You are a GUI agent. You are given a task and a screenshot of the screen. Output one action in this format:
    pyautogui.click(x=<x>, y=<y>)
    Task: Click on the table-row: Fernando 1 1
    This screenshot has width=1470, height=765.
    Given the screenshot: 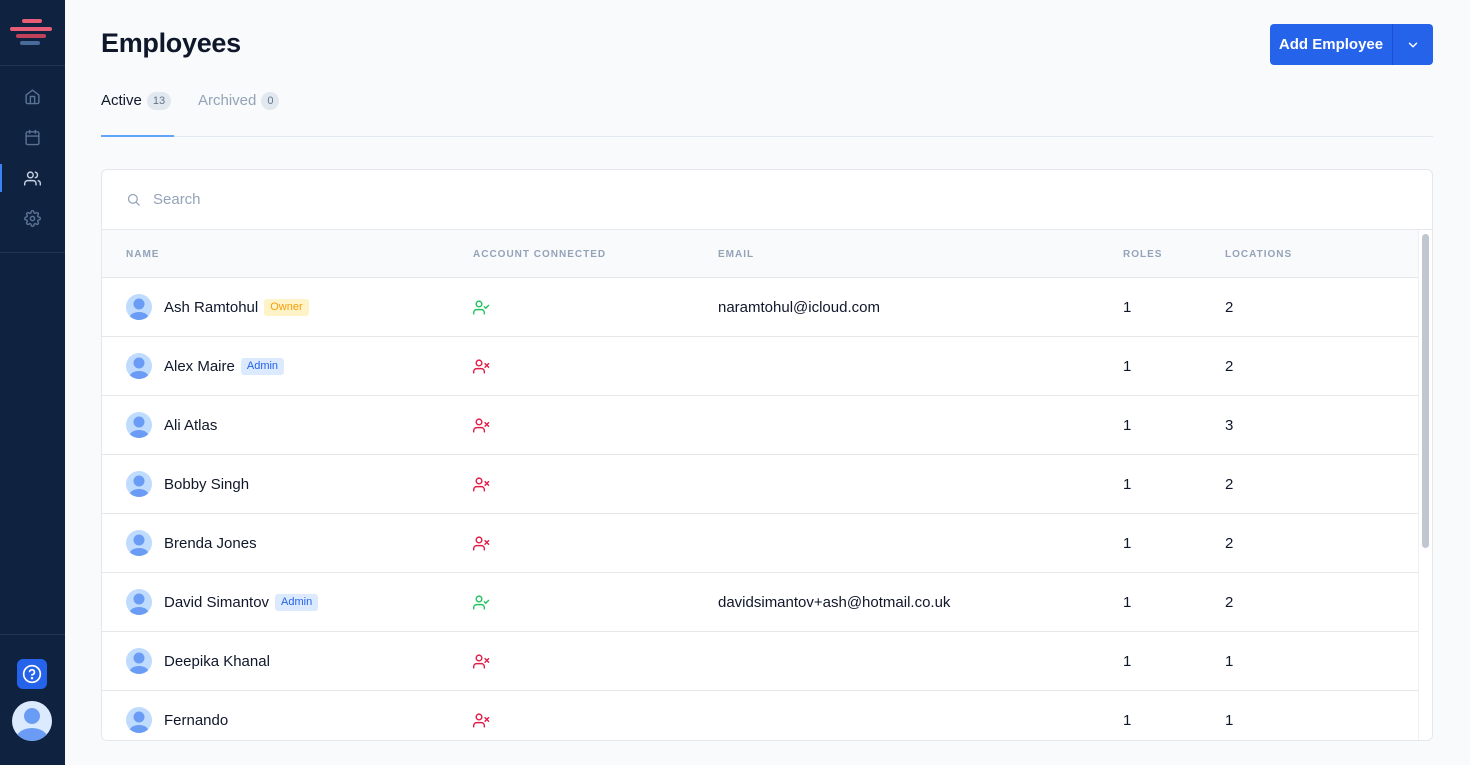 What is the action you would take?
    pyautogui.click(x=760, y=715)
    